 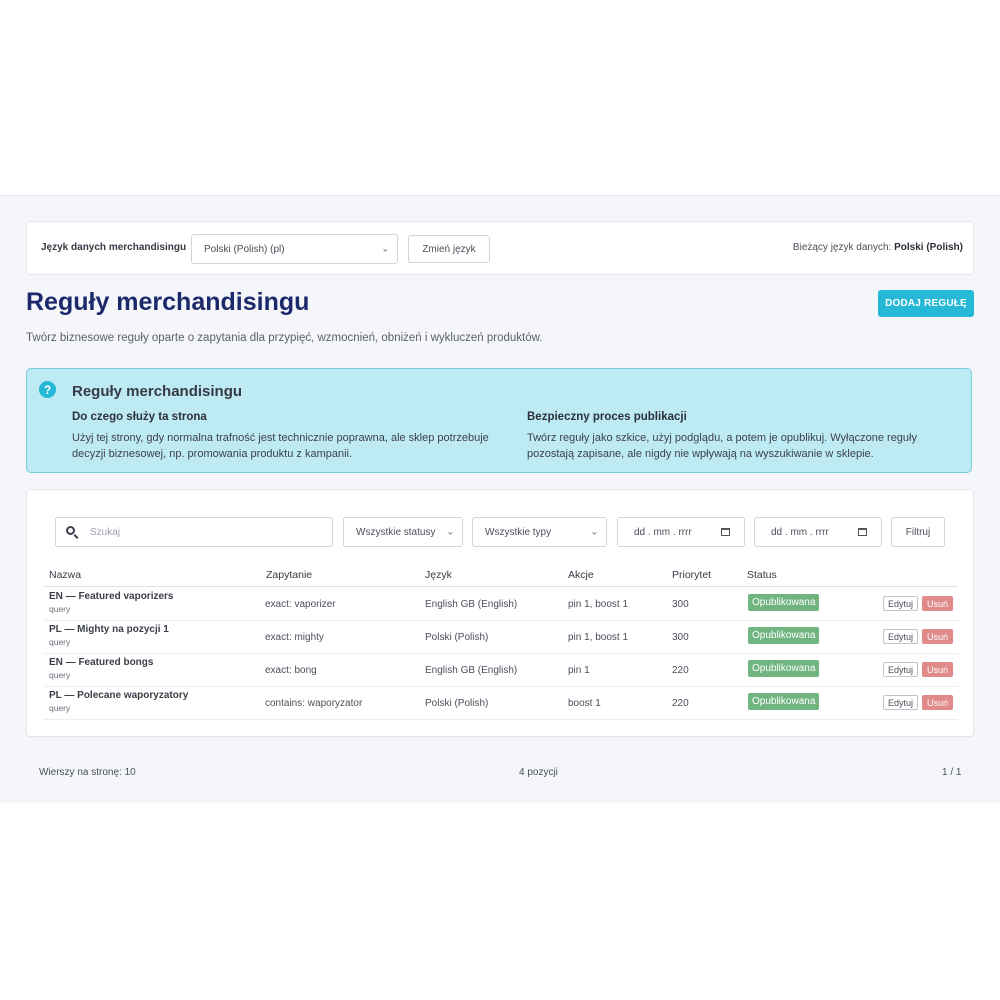 What do you see at coordinates (928, 247) in the screenshot?
I see `current-language-value: Polski (Polish)` at bounding box center [928, 247].